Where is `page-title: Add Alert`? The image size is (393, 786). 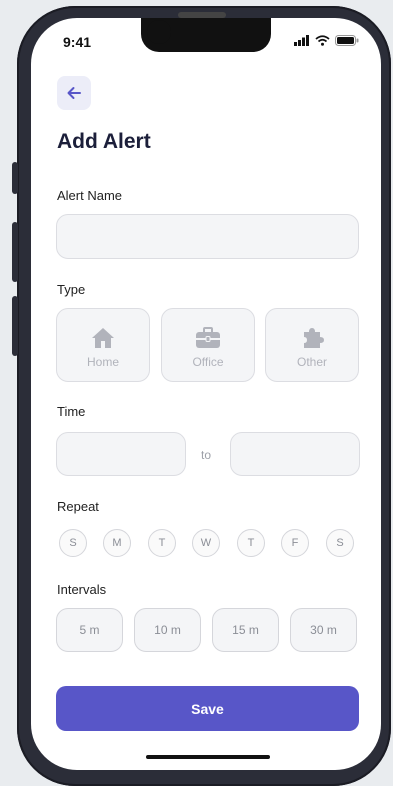 page-title: Add Alert is located at coordinates (104, 141).